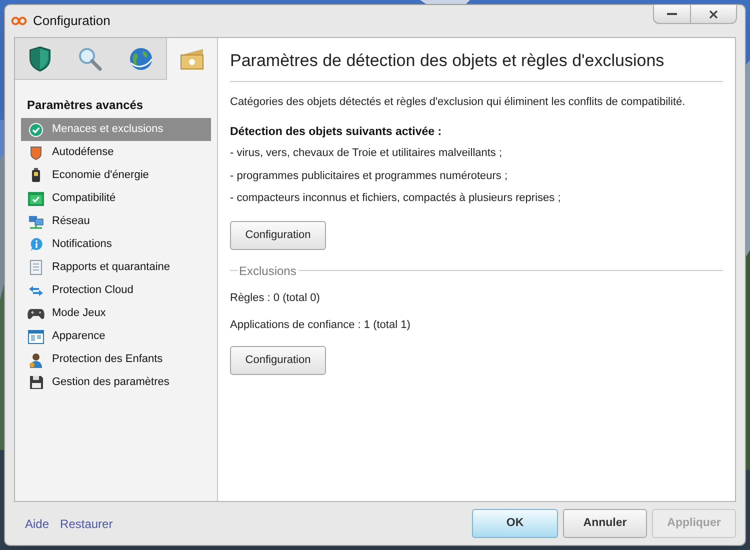  What do you see at coordinates (476, 65) in the screenshot?
I see `page-title: Paramètres de détection des objets et règles d'exclusions` at bounding box center [476, 65].